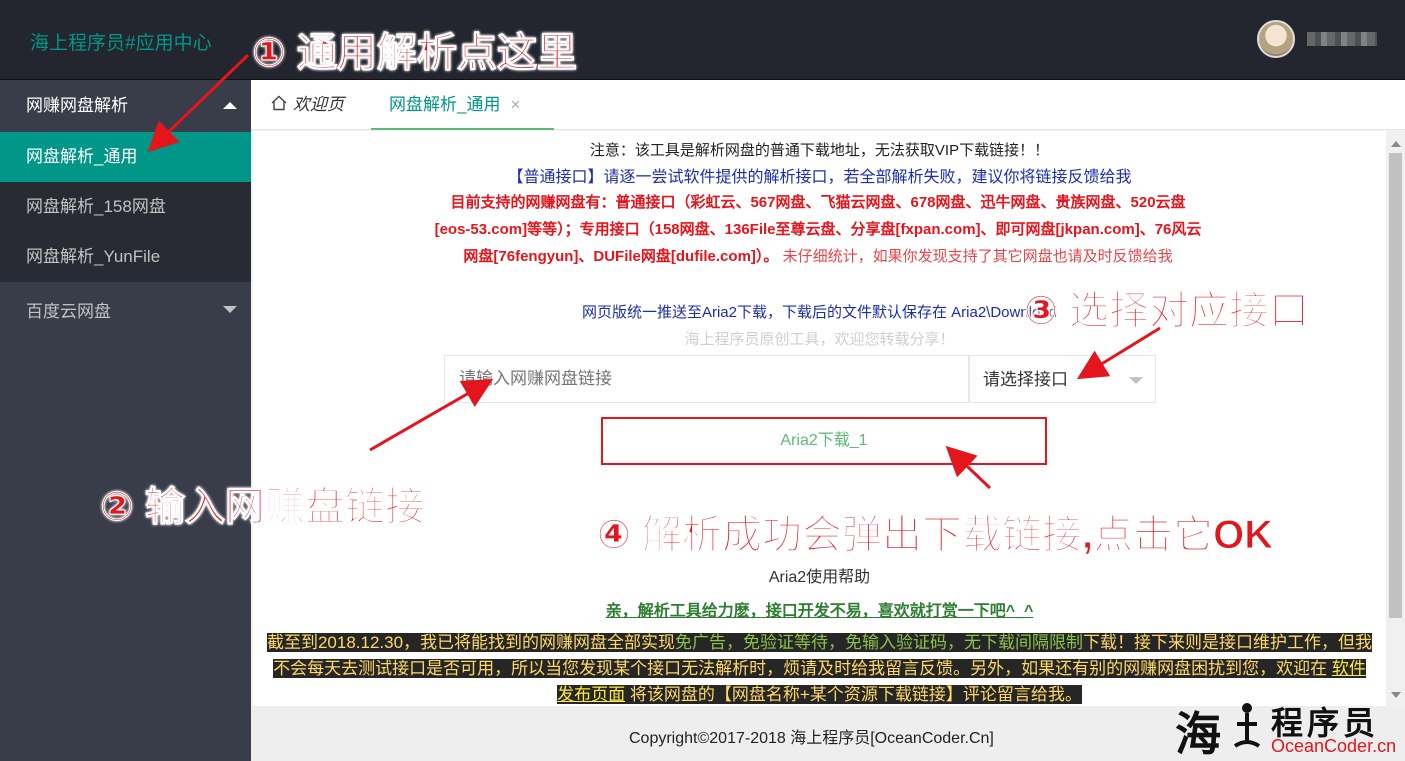  Describe the element at coordinates (471, 642) in the screenshot. I see `update-note-a: 截至到2018.12.30，我已将能找到的网赚网盘全部实现` at that location.